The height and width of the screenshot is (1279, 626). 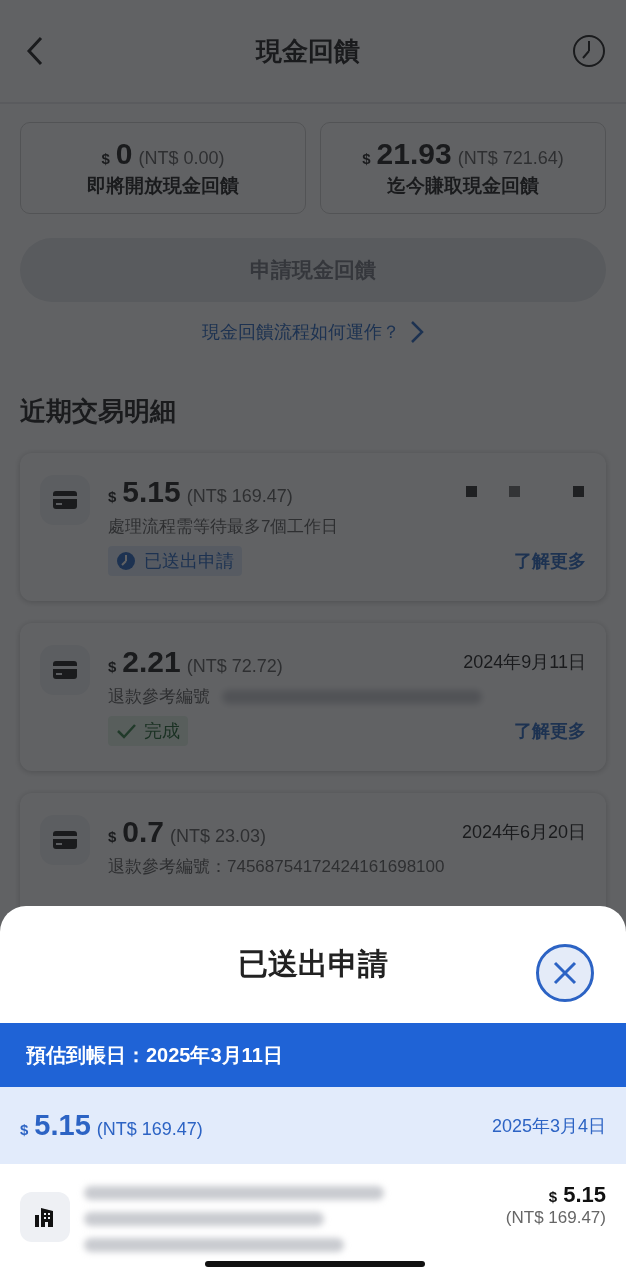 What do you see at coordinates (143, 832) in the screenshot?
I see `amount: 0.7` at bounding box center [143, 832].